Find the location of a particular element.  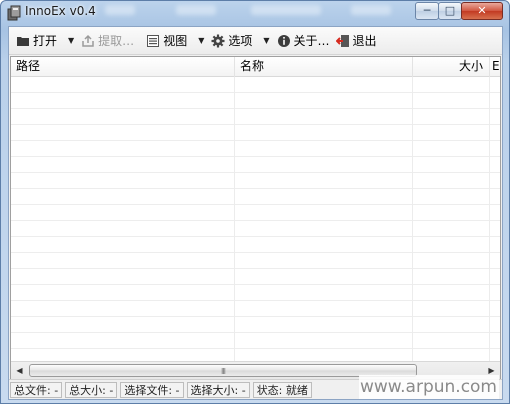

minimize-button: ─ is located at coordinates (427, 11).